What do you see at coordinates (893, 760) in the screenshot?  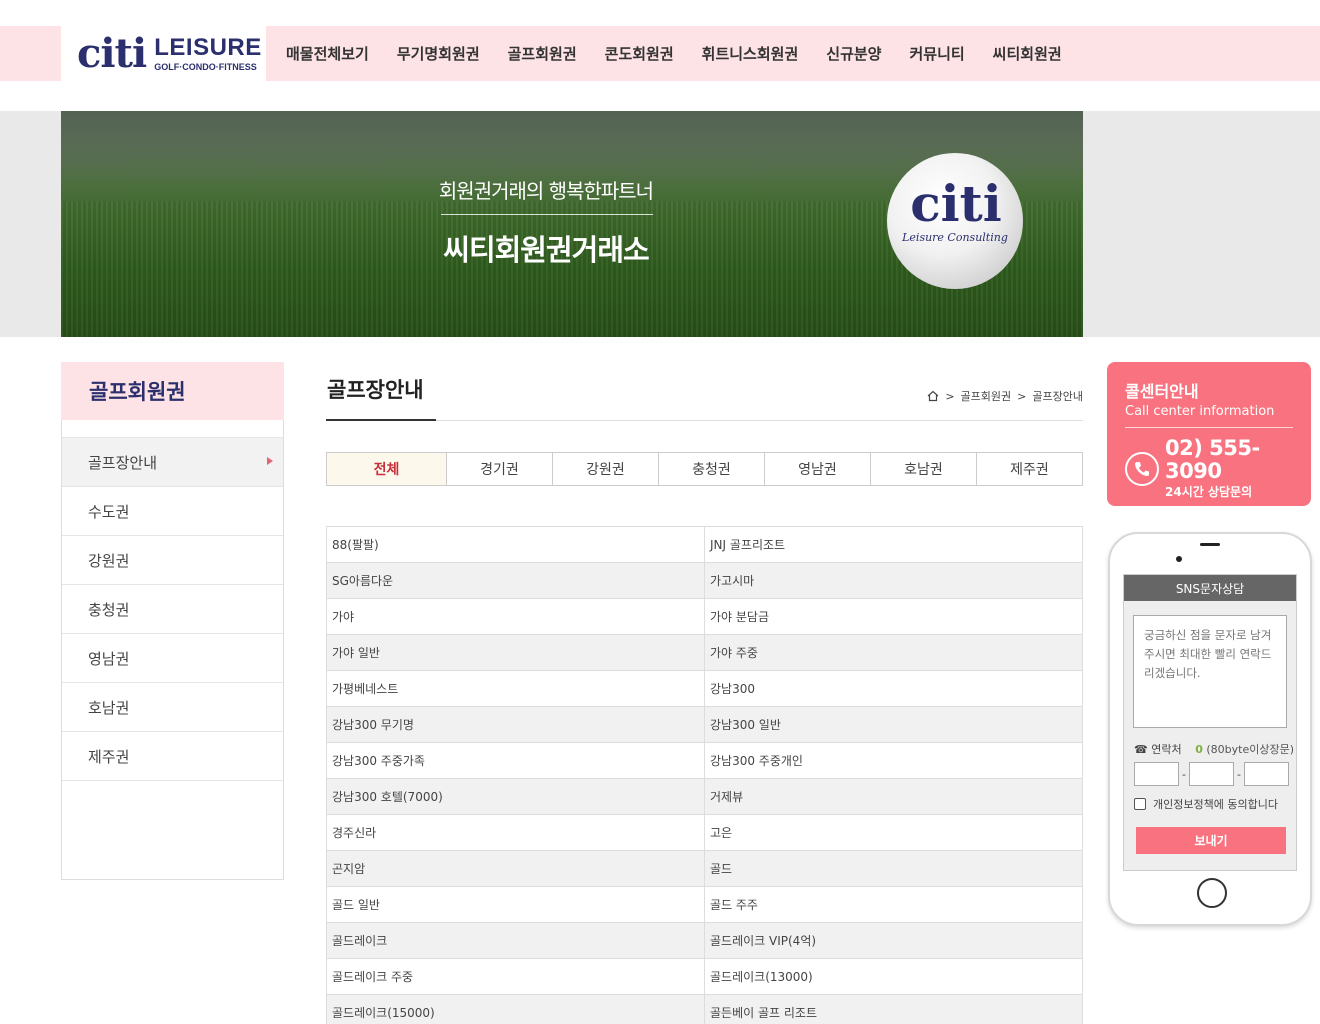 I see `course-cell: 강남300 주중개인` at bounding box center [893, 760].